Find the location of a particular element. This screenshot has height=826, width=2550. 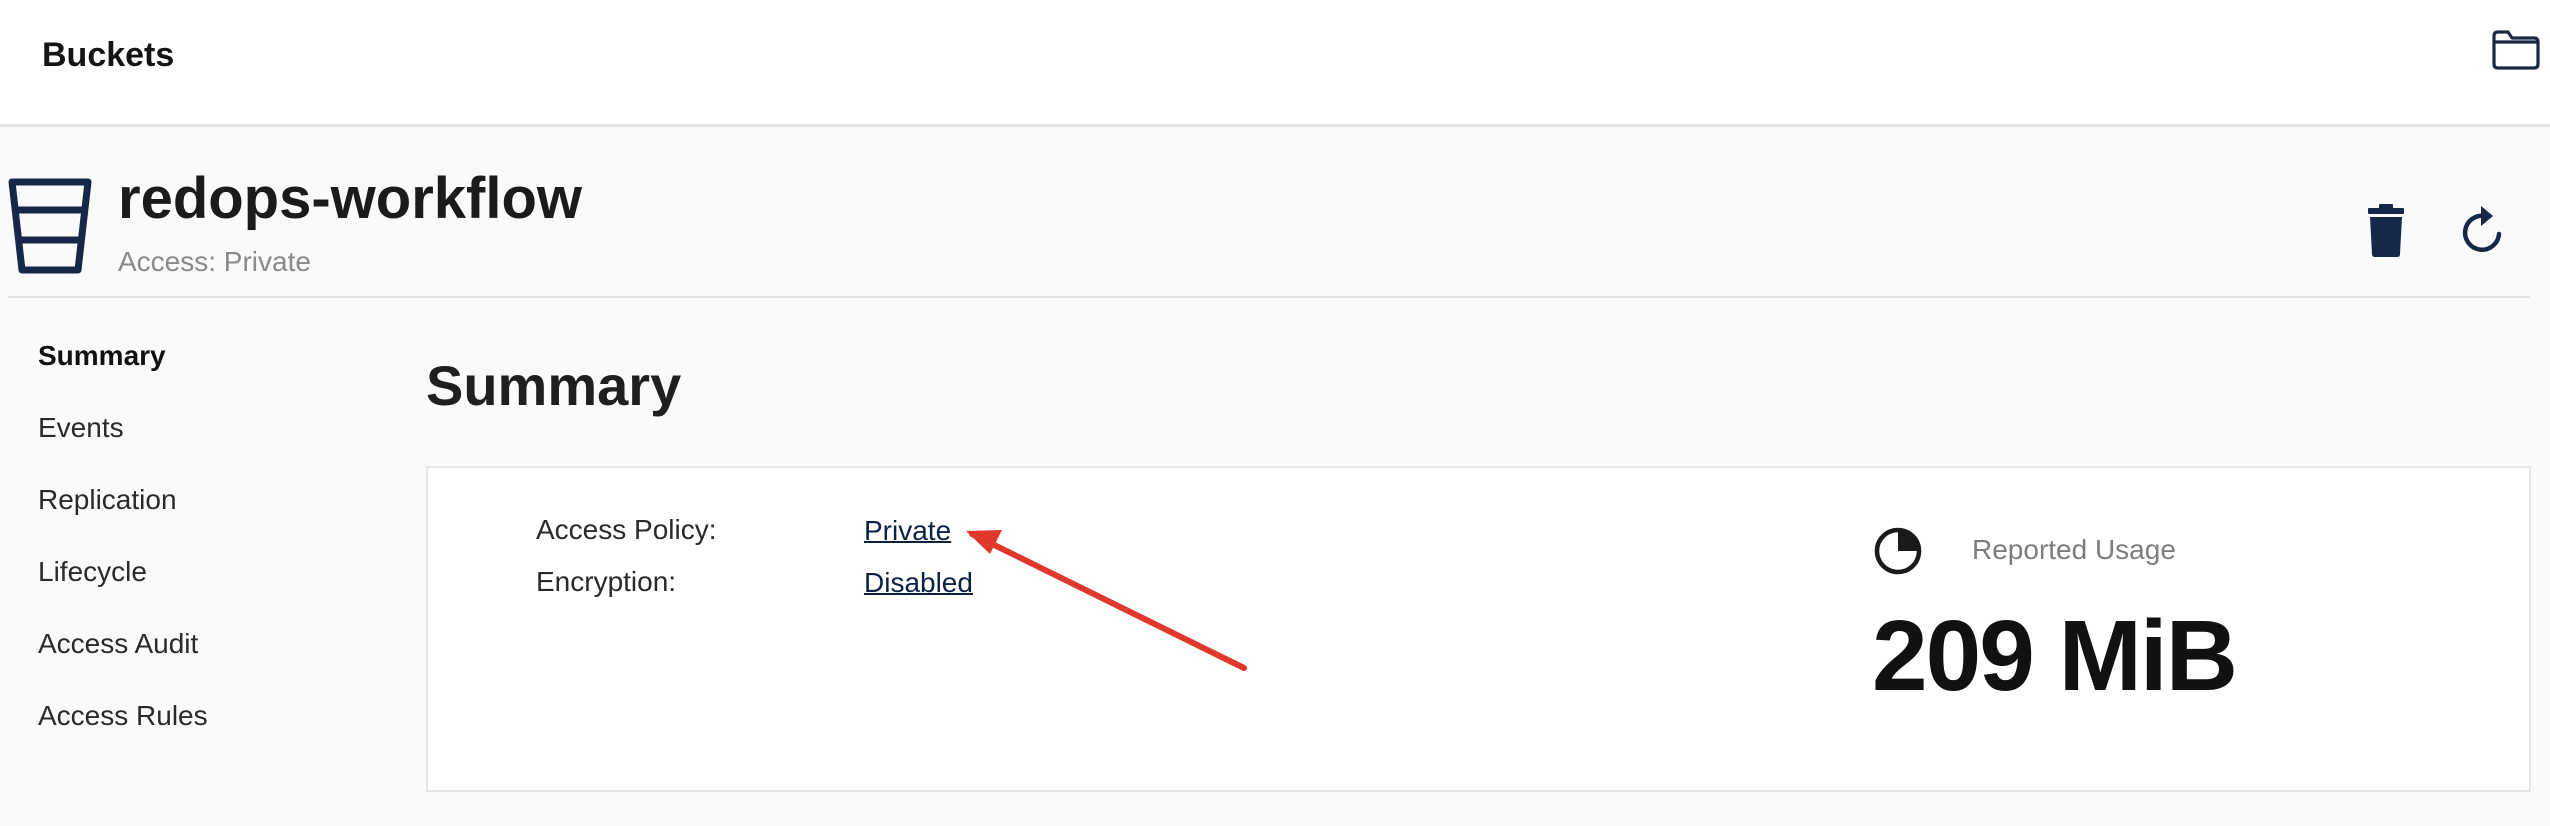

sidebar-item-summary: Summary is located at coordinates (198, 376).